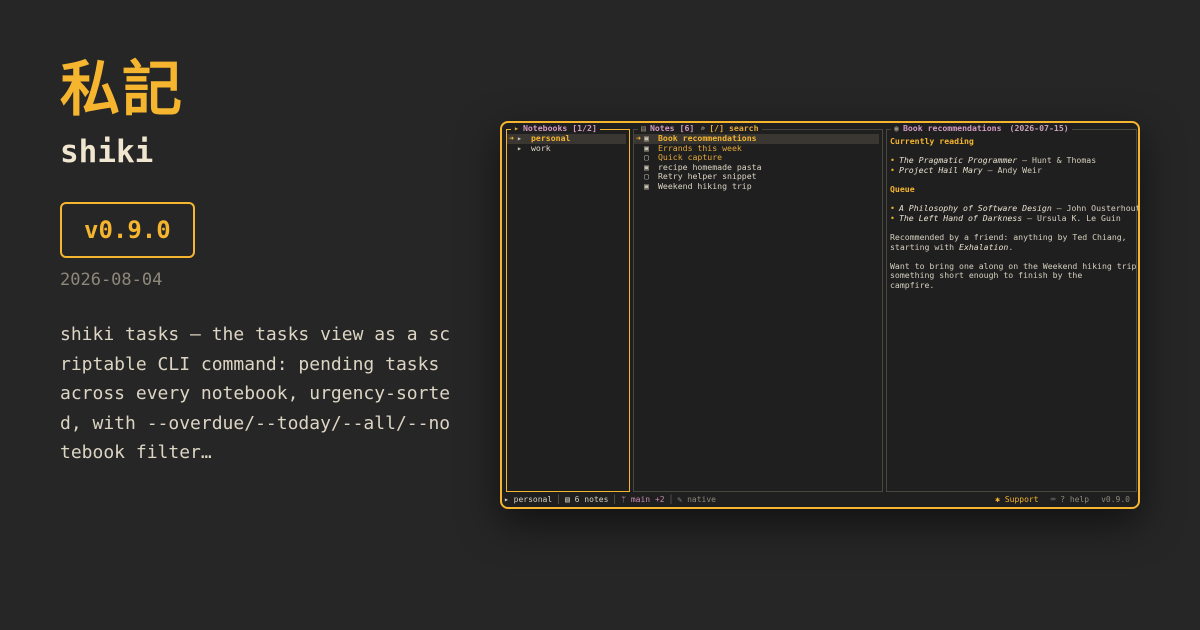 The width and height of the screenshot is (1200, 630). What do you see at coordinates (1053, 499) in the screenshot?
I see `keyboard-icon: ⌨` at bounding box center [1053, 499].